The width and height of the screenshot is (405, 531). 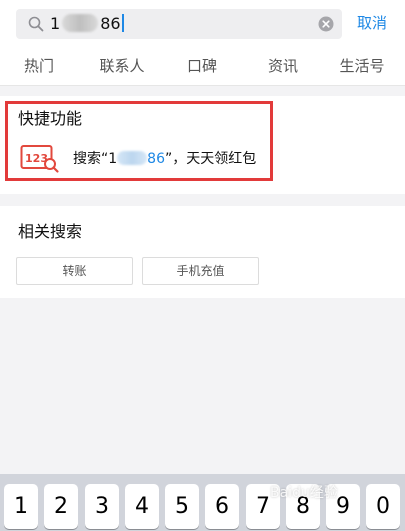 I want to click on quick-function-link: 搜索“1 86”，天天领红包, so click(x=164, y=159).